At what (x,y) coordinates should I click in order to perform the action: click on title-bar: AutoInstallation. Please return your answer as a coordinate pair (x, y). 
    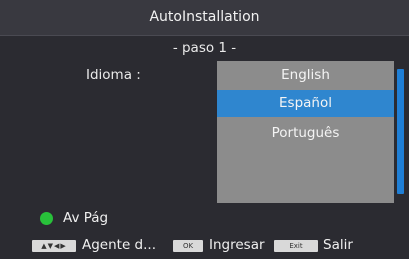
    Looking at the image, I should click on (204, 18).